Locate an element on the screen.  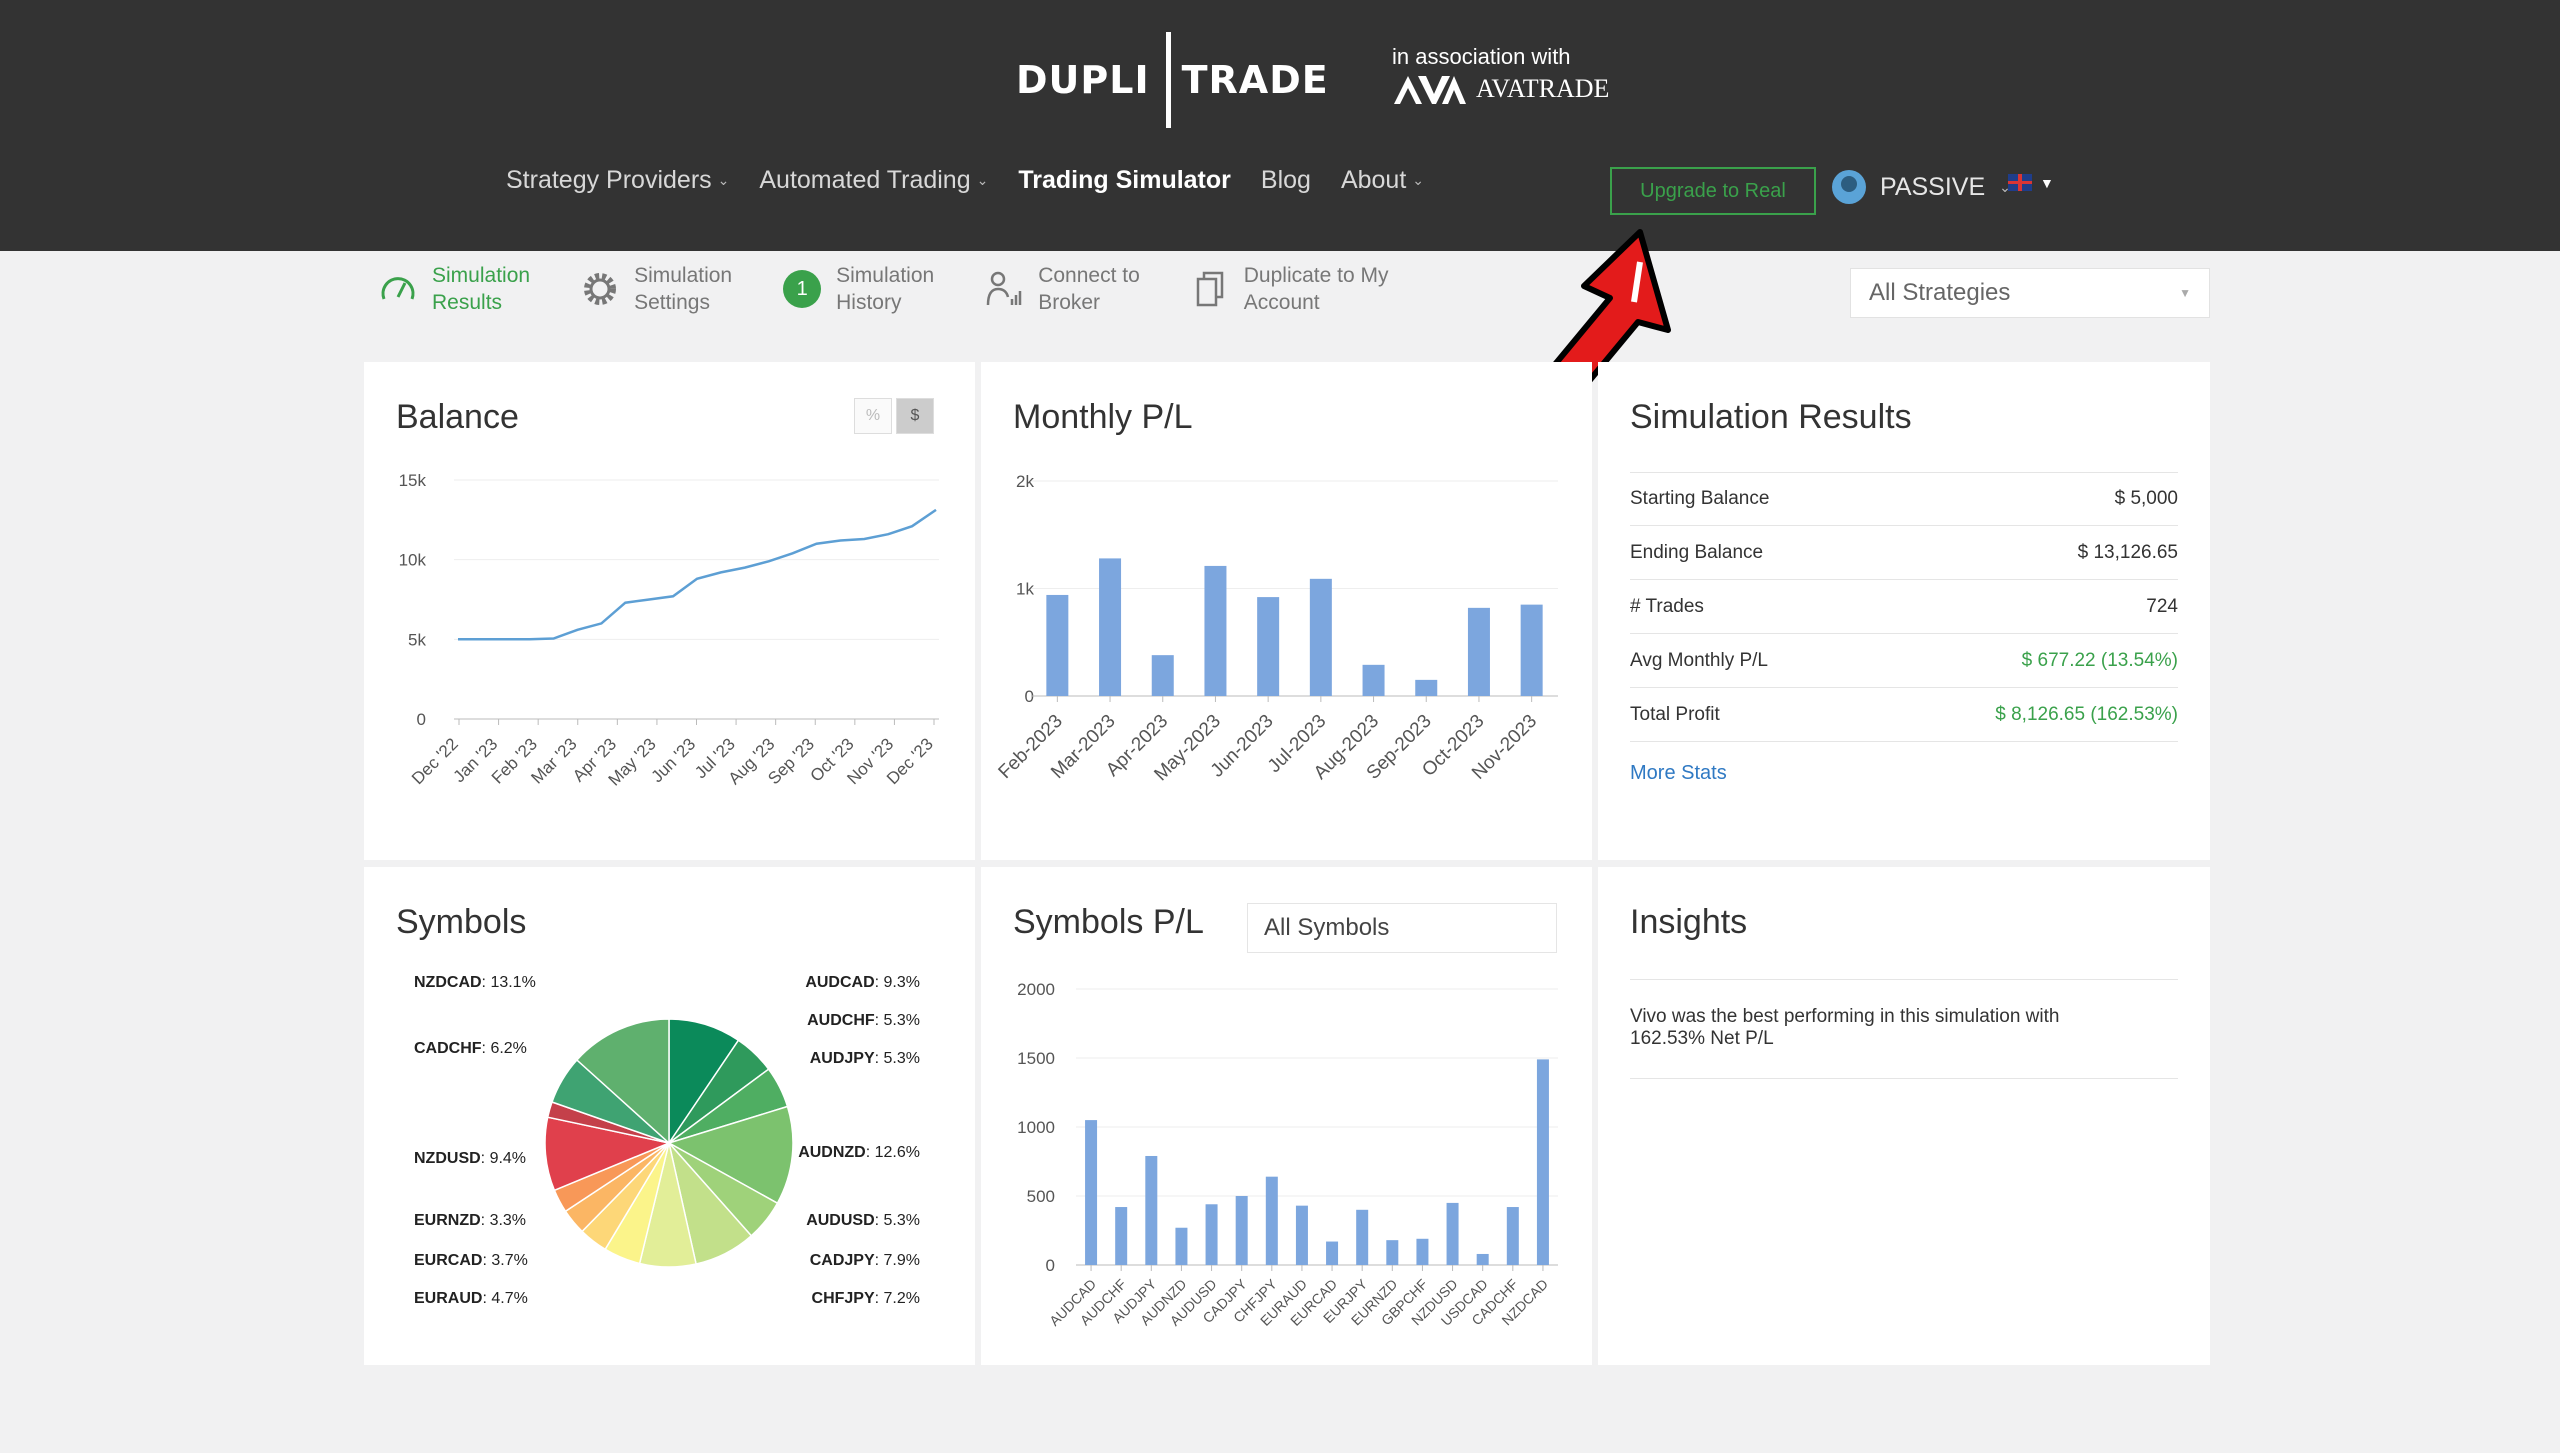
nav-item-0: Strategy Providers ⌄ is located at coordinates (617, 180).